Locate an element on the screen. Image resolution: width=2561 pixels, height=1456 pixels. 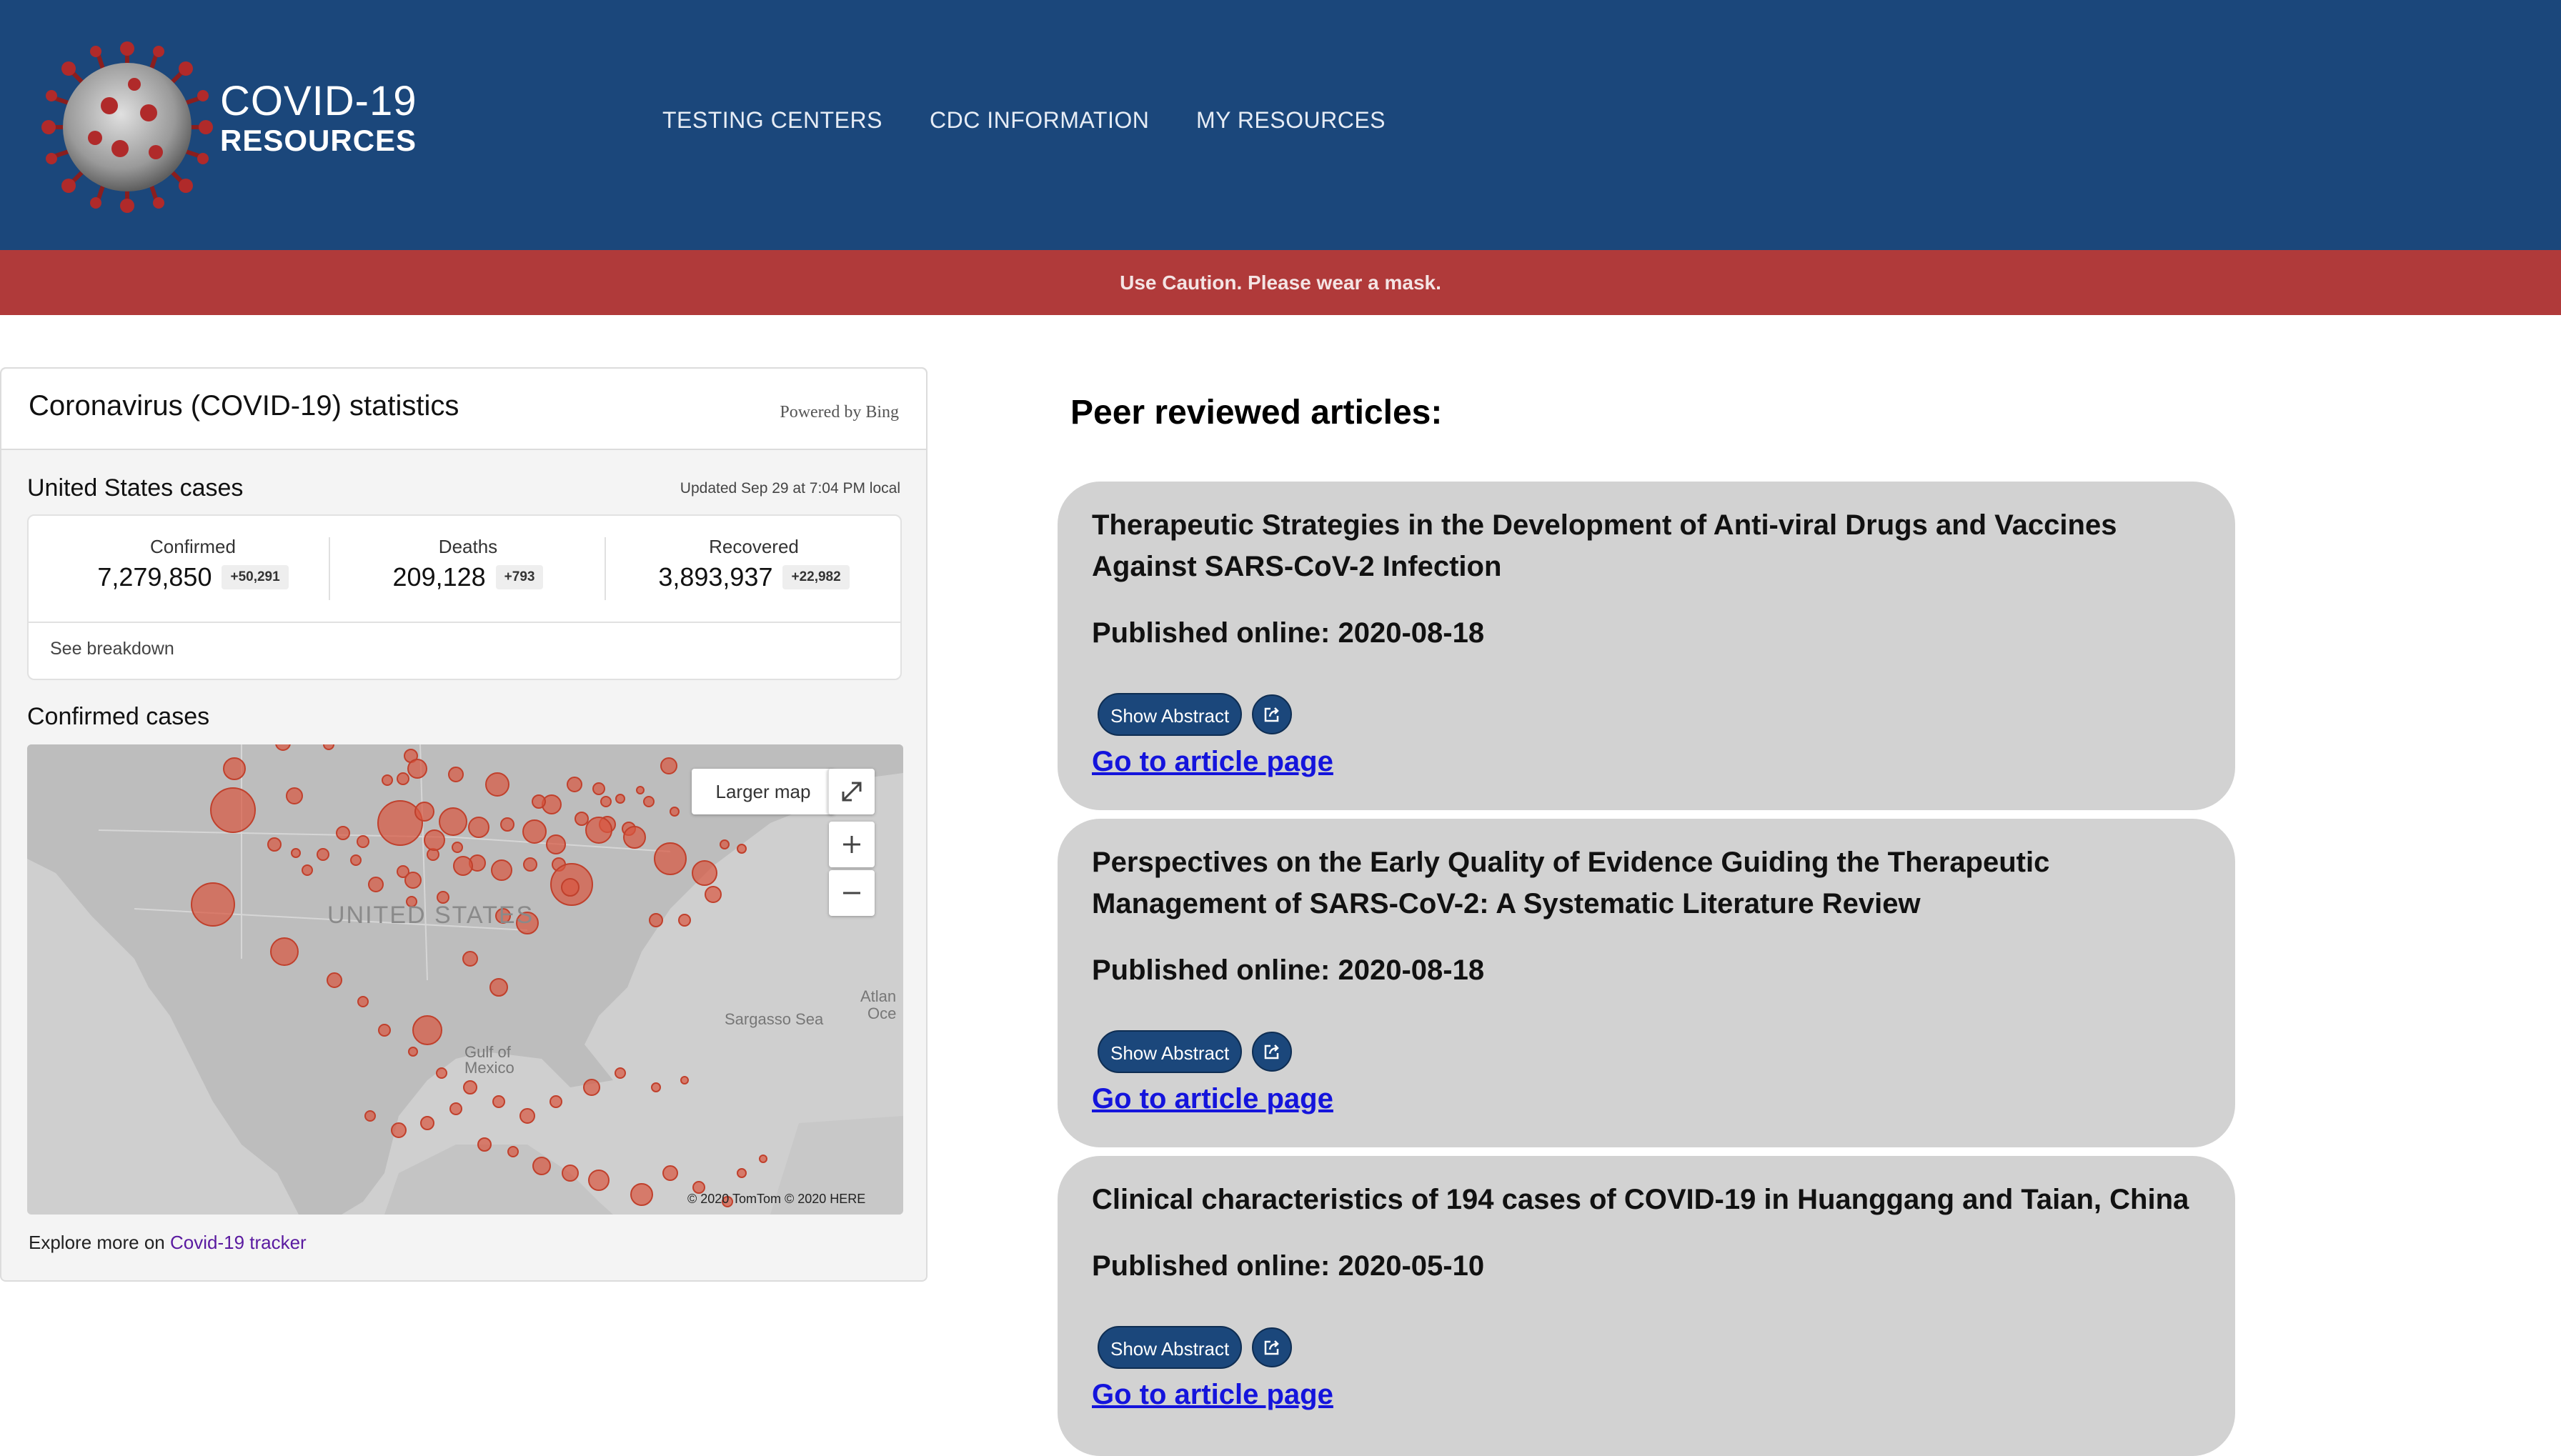
powered-by-label: Powered by Bing is located at coordinates (839, 412).